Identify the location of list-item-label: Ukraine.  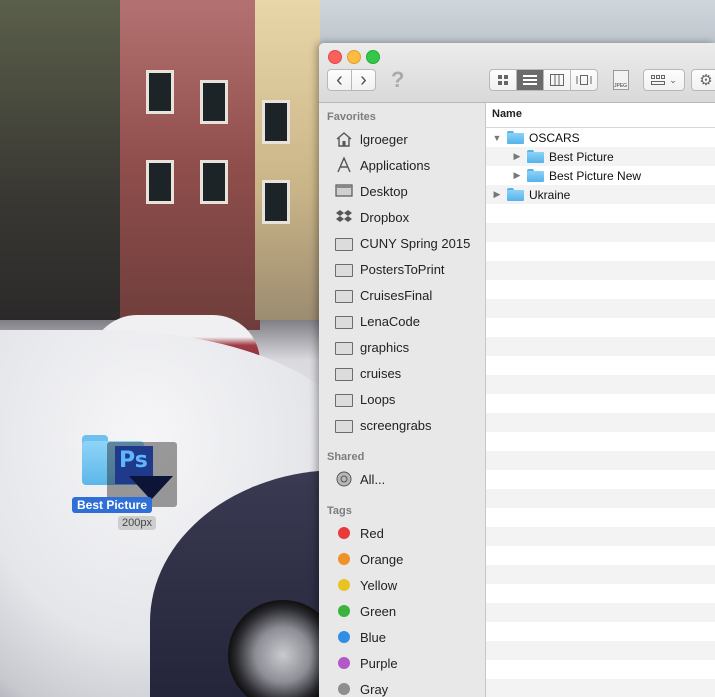
(550, 194).